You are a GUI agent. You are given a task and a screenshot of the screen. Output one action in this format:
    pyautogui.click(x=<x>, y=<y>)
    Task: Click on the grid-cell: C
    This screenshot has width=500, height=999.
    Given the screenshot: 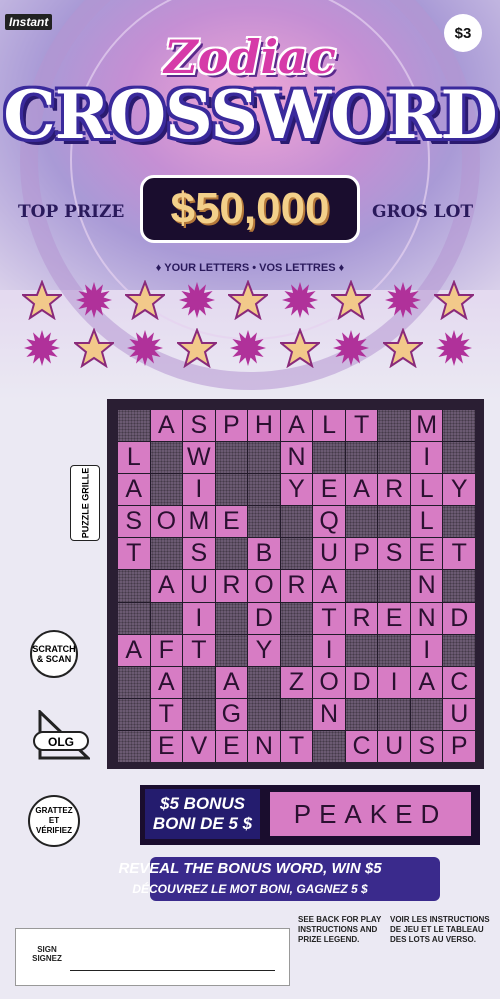 What is the action you would take?
    pyautogui.click(x=459, y=682)
    